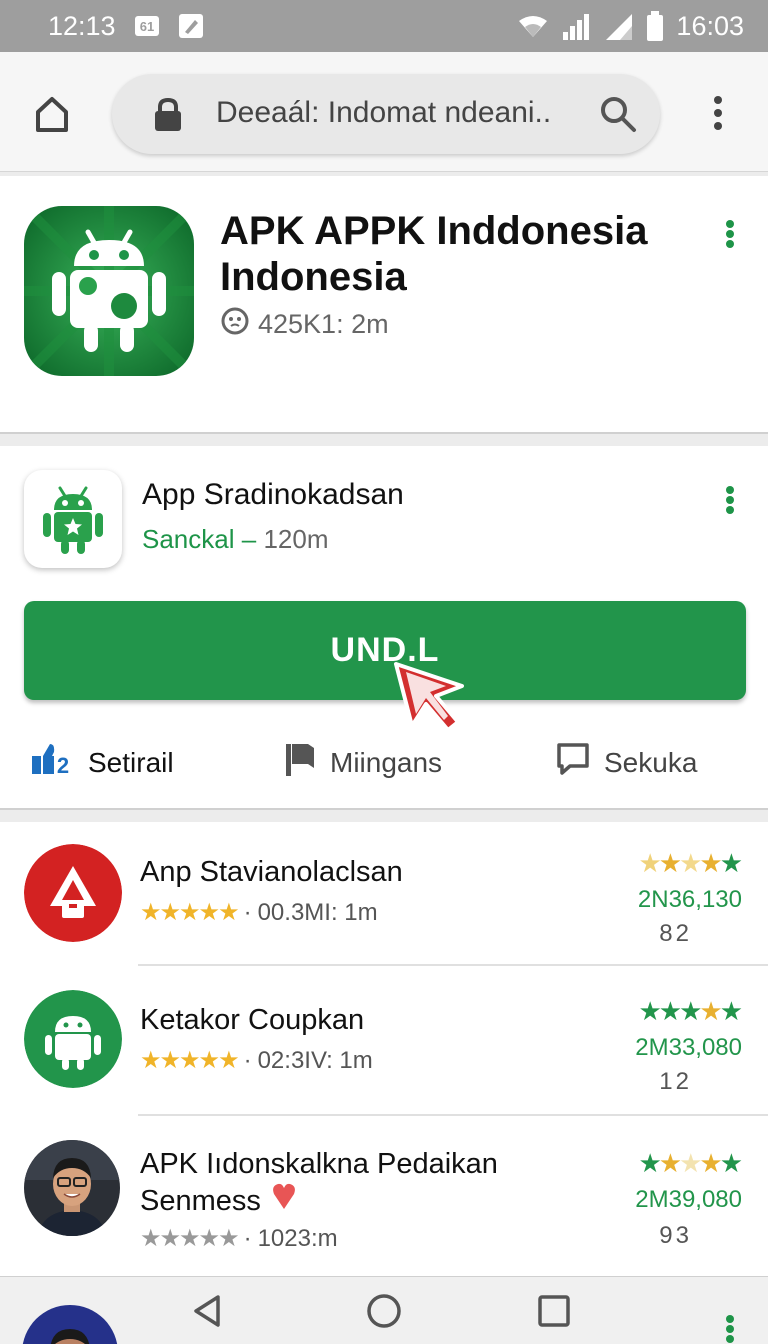 This screenshot has width=768, height=1344. What do you see at coordinates (300, 762) in the screenshot?
I see `flag-icon` at bounding box center [300, 762].